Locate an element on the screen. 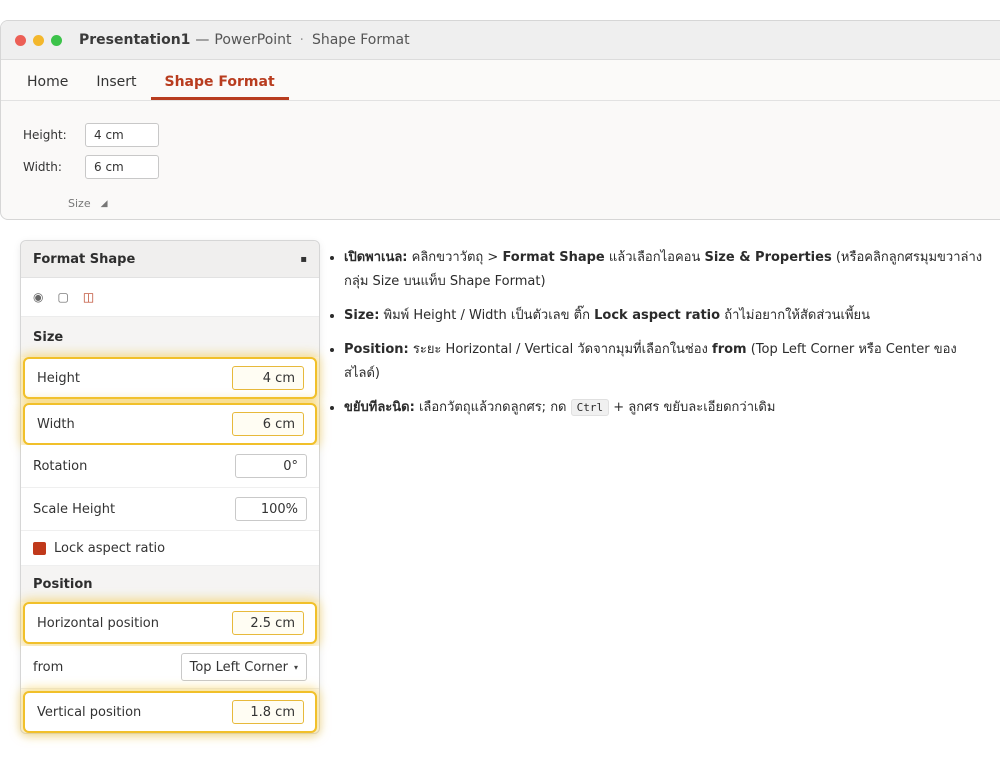 This screenshot has width=1000, height=760. ribbon-width-input: 6 cm is located at coordinates (122, 167).